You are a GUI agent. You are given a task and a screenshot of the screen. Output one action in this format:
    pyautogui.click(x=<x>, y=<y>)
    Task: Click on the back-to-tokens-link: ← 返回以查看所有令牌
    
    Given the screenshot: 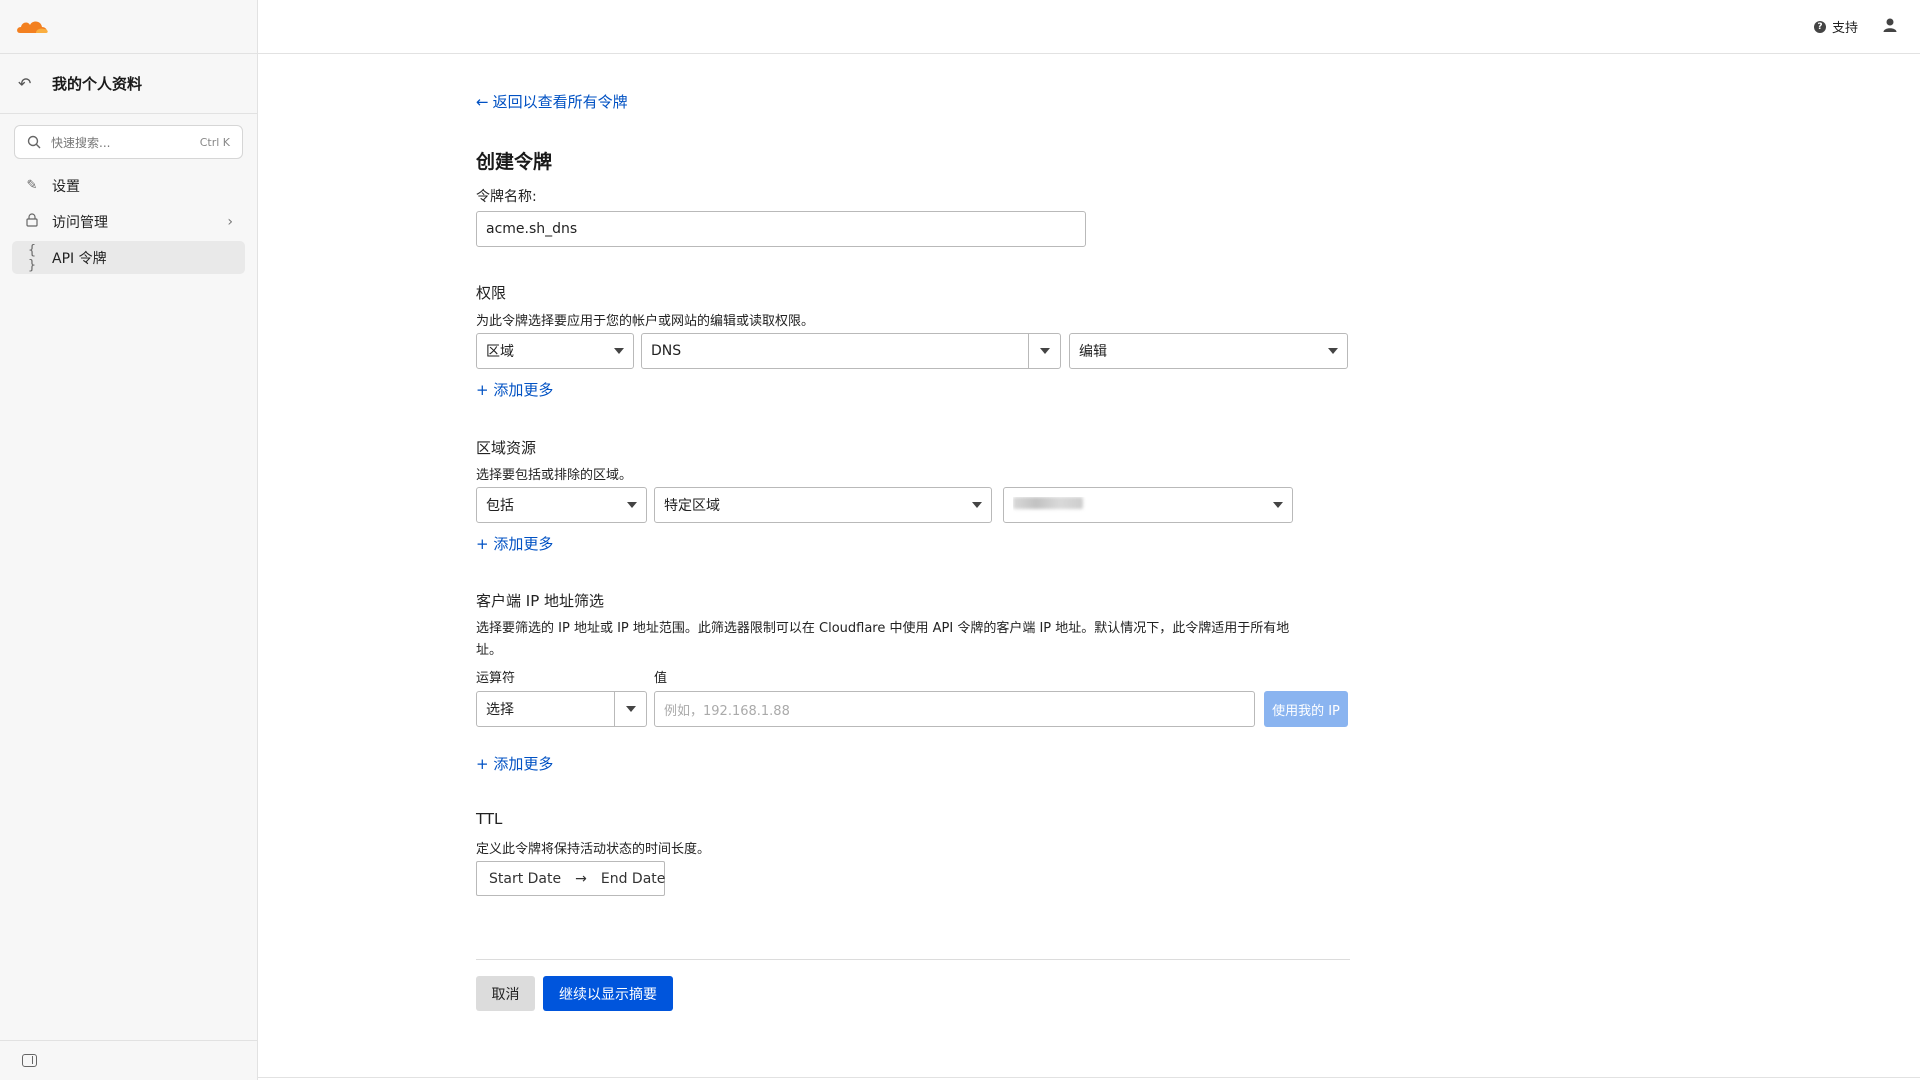 What is the action you would take?
    pyautogui.click(x=552, y=101)
    